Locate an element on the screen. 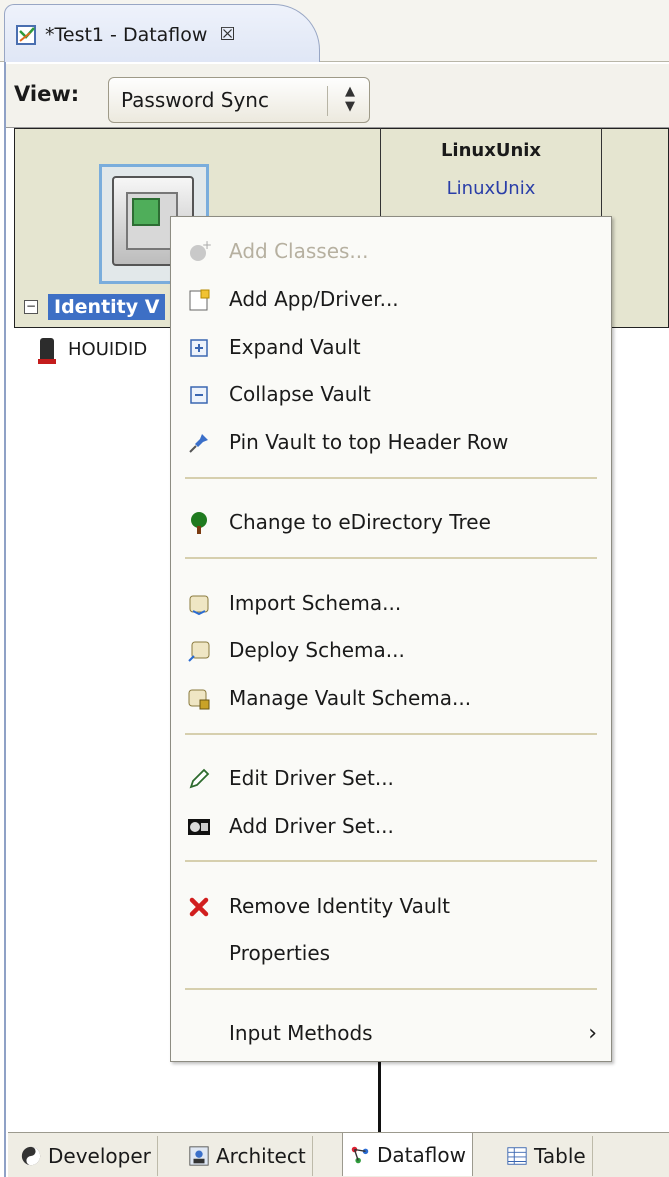 This screenshot has width=669, height=1177. remove-icon is located at coordinates (199, 907).